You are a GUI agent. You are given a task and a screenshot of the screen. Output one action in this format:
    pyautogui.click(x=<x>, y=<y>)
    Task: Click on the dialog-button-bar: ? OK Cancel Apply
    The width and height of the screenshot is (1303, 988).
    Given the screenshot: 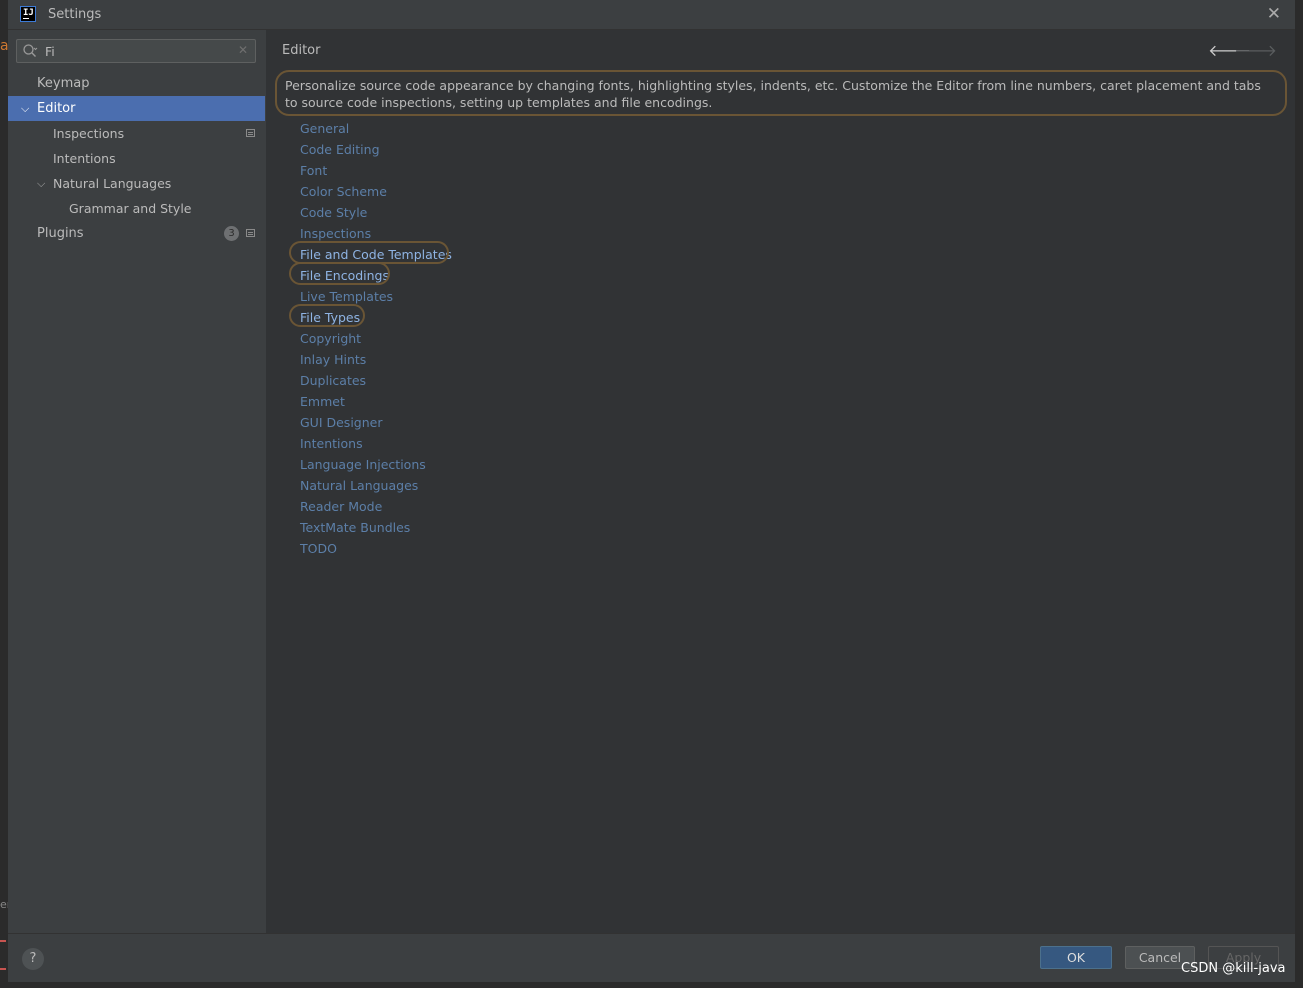 What is the action you would take?
    pyautogui.click(x=651, y=958)
    